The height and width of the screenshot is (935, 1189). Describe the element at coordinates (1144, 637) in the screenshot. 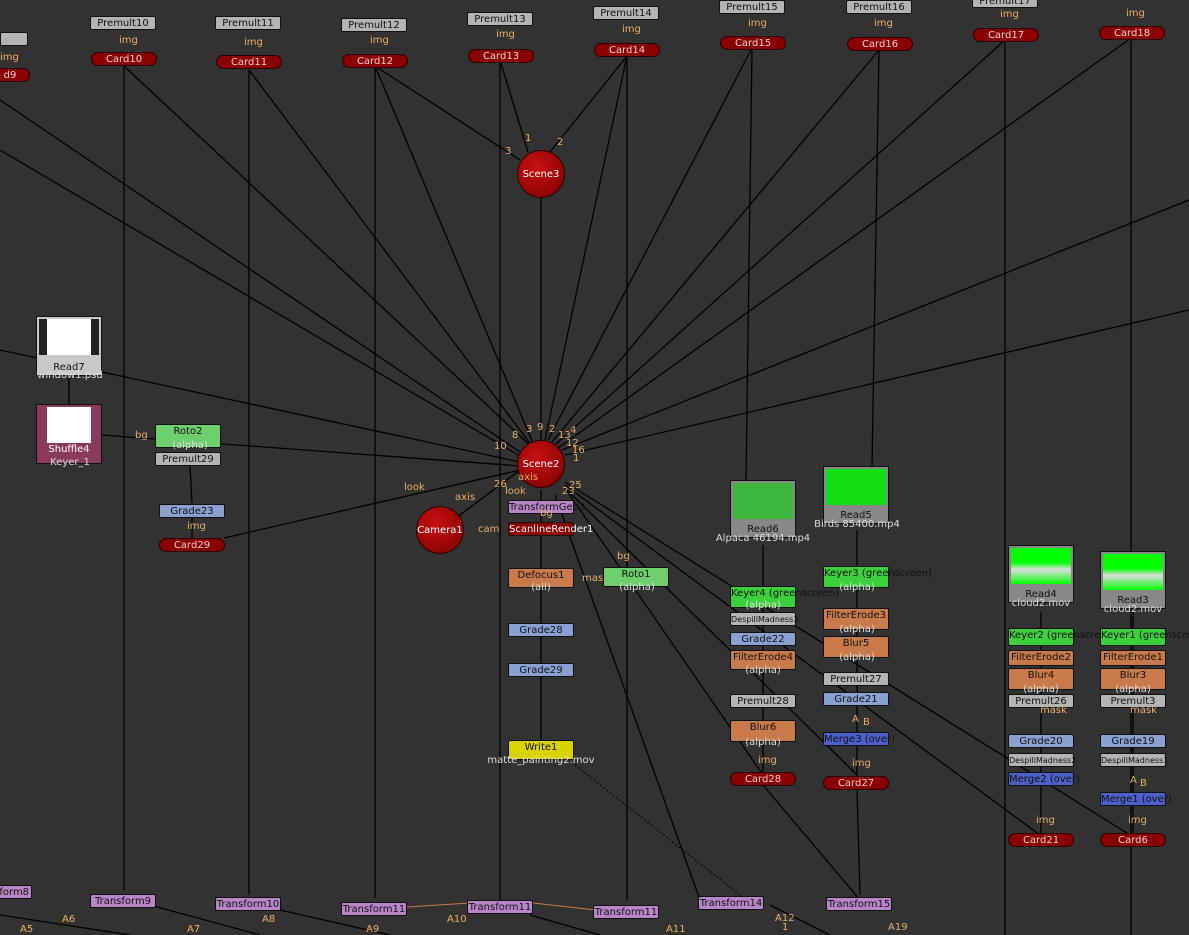

I see `keyer1-node: Keyer1 (greenscreen)` at that location.